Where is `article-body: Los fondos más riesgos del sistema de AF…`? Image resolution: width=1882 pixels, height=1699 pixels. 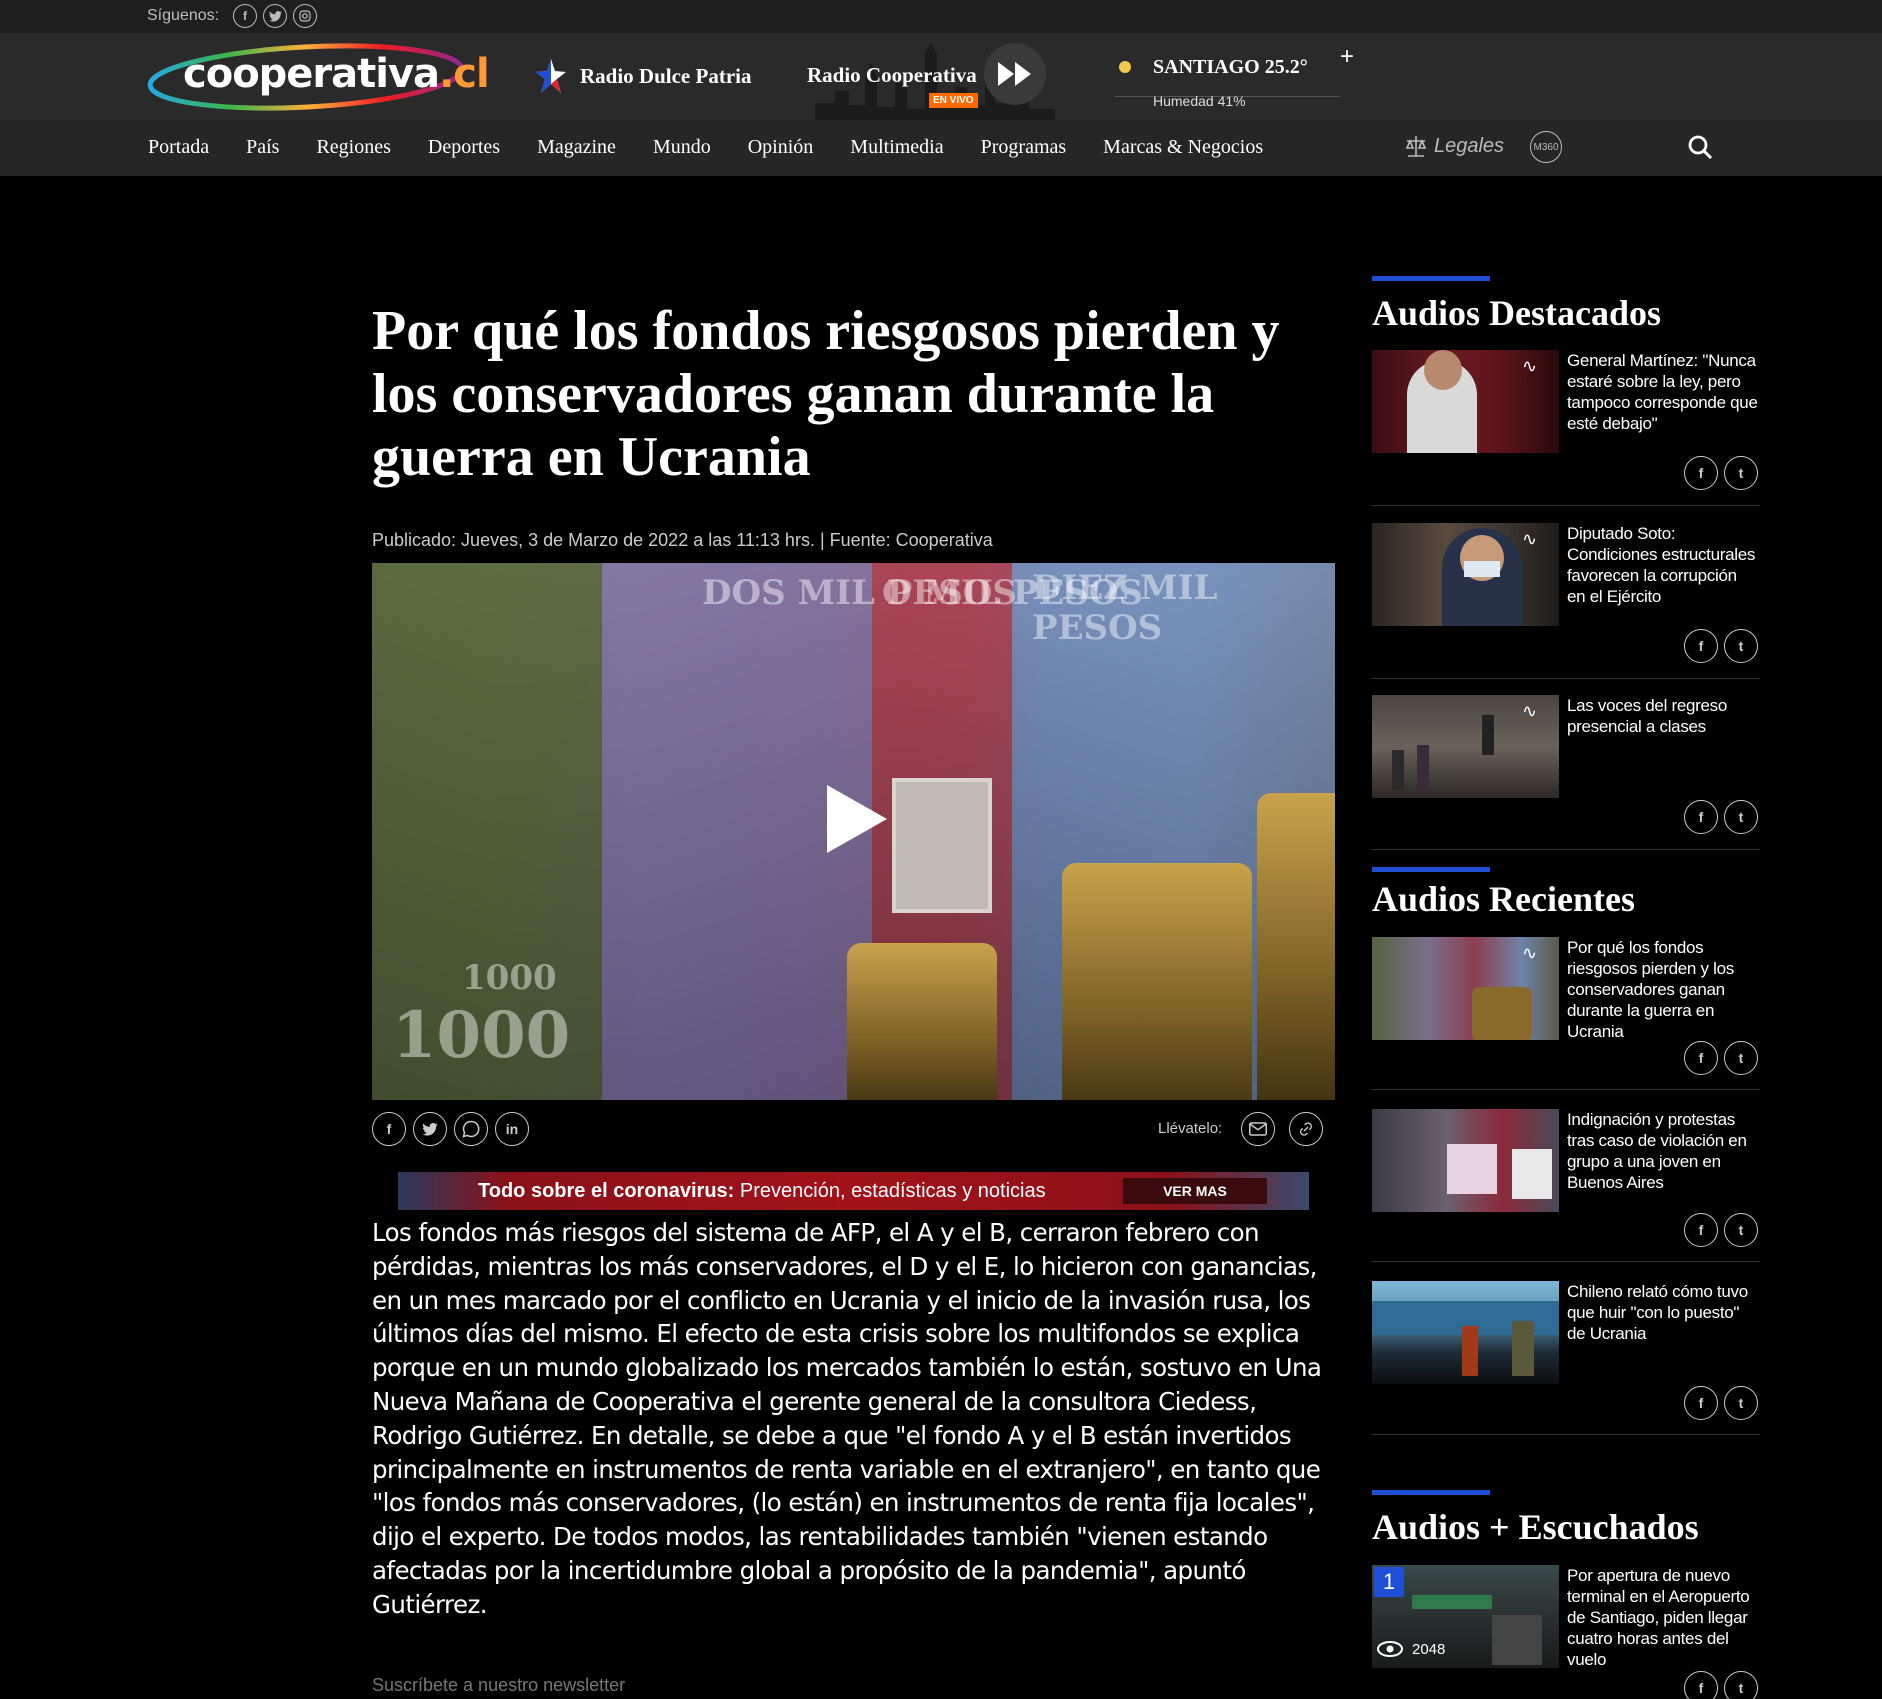 article-body: Los fondos más riesgos del sistema de AF… is located at coordinates (847, 1418).